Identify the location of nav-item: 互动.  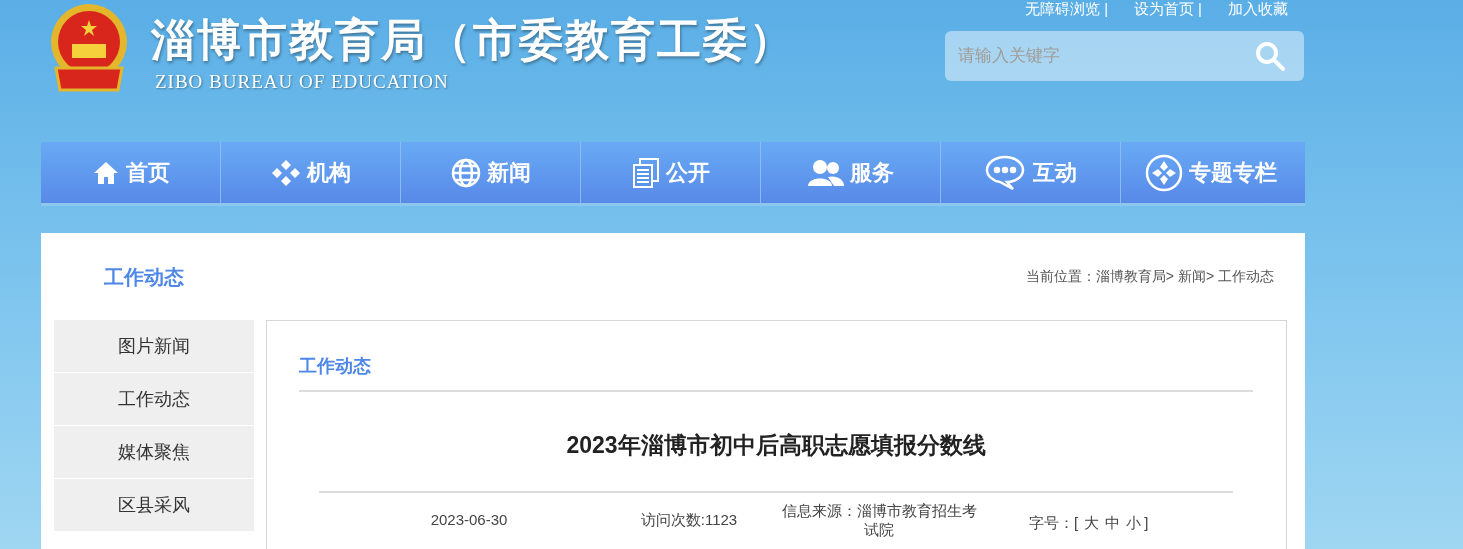
(1031, 172).